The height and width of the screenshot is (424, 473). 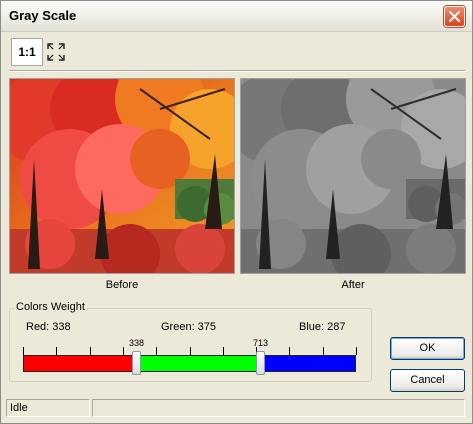 What do you see at coordinates (322, 327) in the screenshot?
I see `blue-weight-label: Blue: 287` at bounding box center [322, 327].